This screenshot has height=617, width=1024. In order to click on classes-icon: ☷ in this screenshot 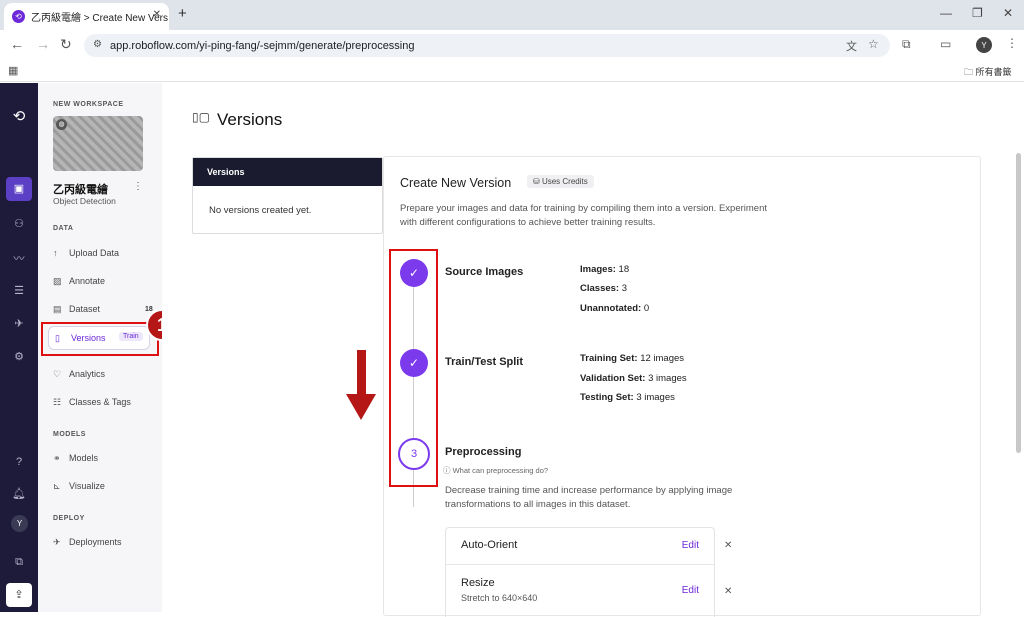, I will do `click(57, 401)`.